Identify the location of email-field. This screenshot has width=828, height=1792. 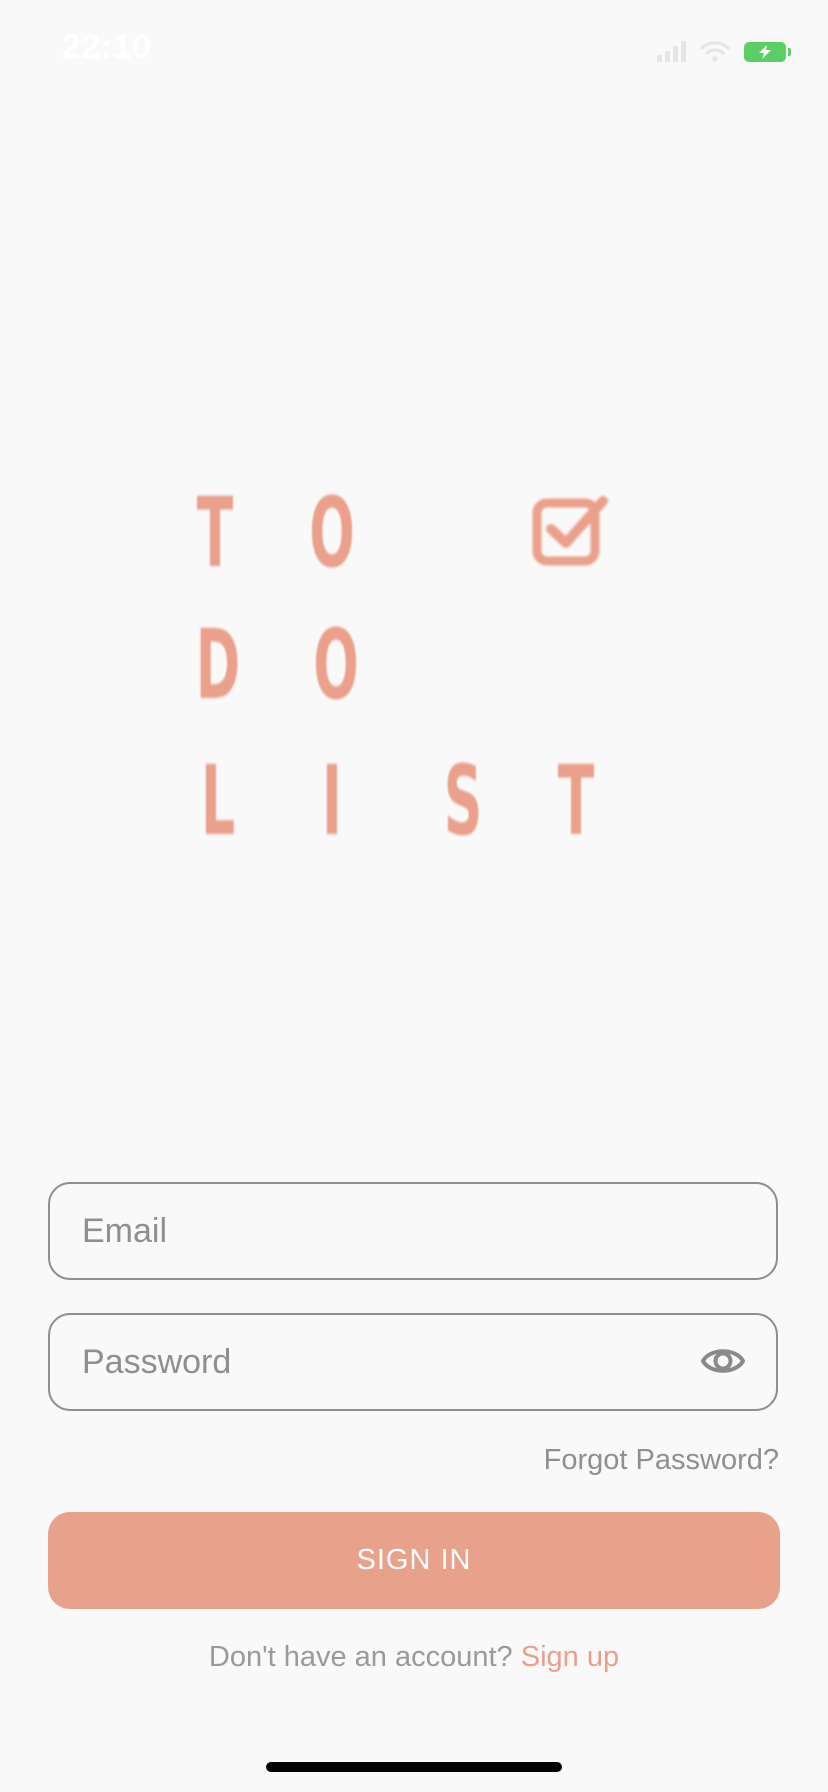
(413, 1231).